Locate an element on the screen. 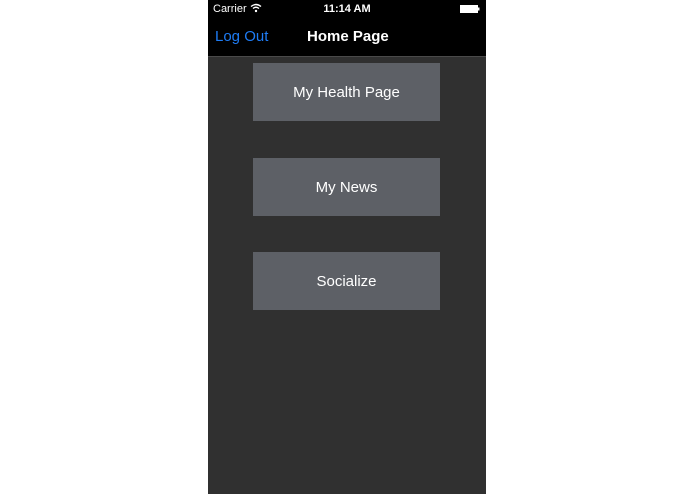  status-bar: Carrier 11:14 AM is located at coordinates (347, 10).